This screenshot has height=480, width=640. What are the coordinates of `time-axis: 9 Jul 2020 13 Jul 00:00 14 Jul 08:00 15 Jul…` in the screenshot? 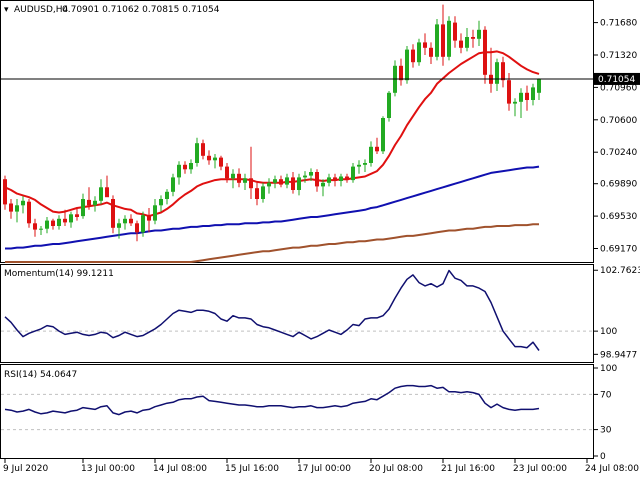 It's located at (321, 466).